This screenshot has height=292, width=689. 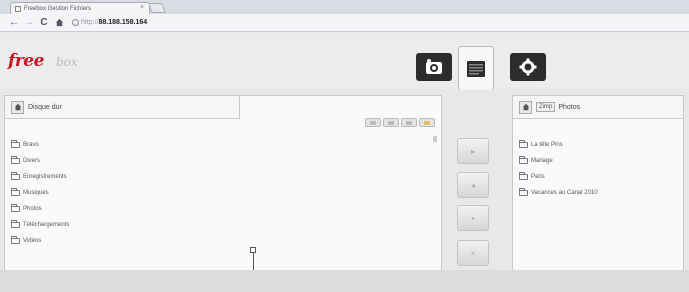 I want to click on browser-tab: Freebox Gestion Fichiers ×, so click(x=80, y=8).